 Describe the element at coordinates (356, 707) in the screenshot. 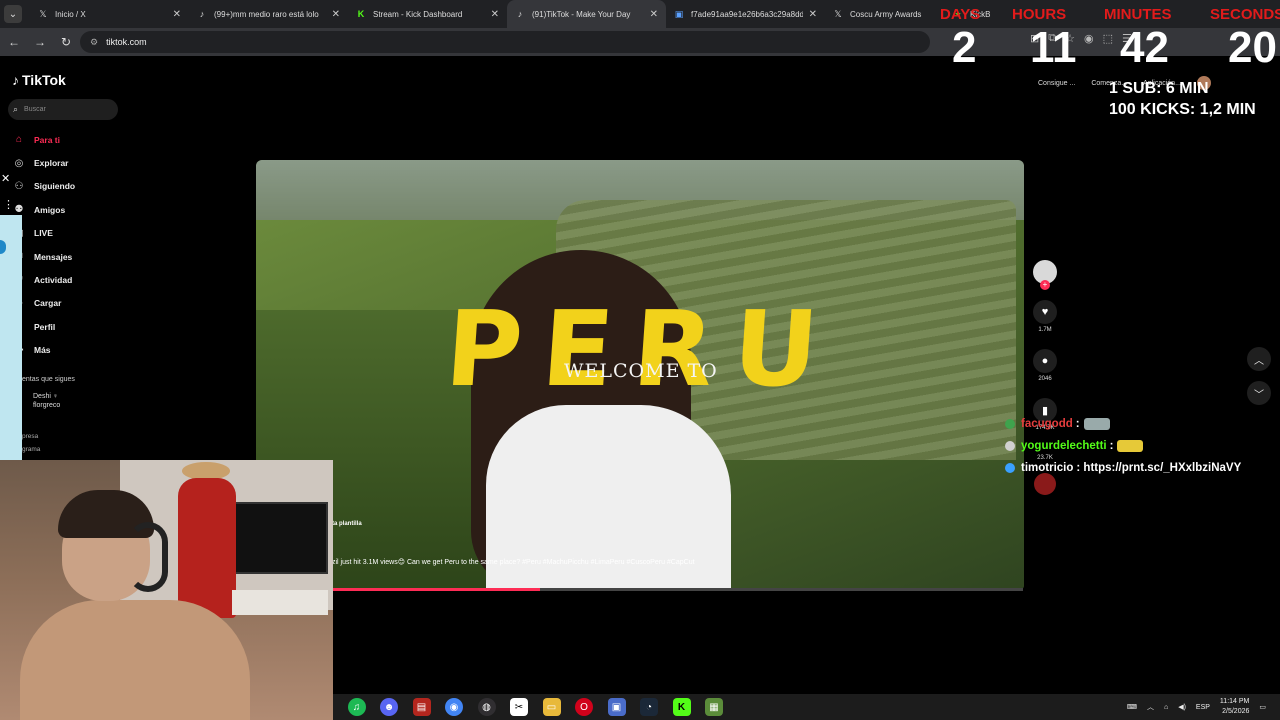

I see `spotify-icon: ♫` at that location.